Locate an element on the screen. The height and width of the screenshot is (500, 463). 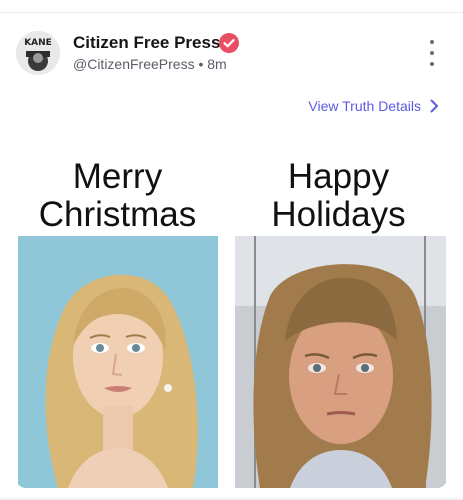
more-options-button is located at coordinates (432, 53).